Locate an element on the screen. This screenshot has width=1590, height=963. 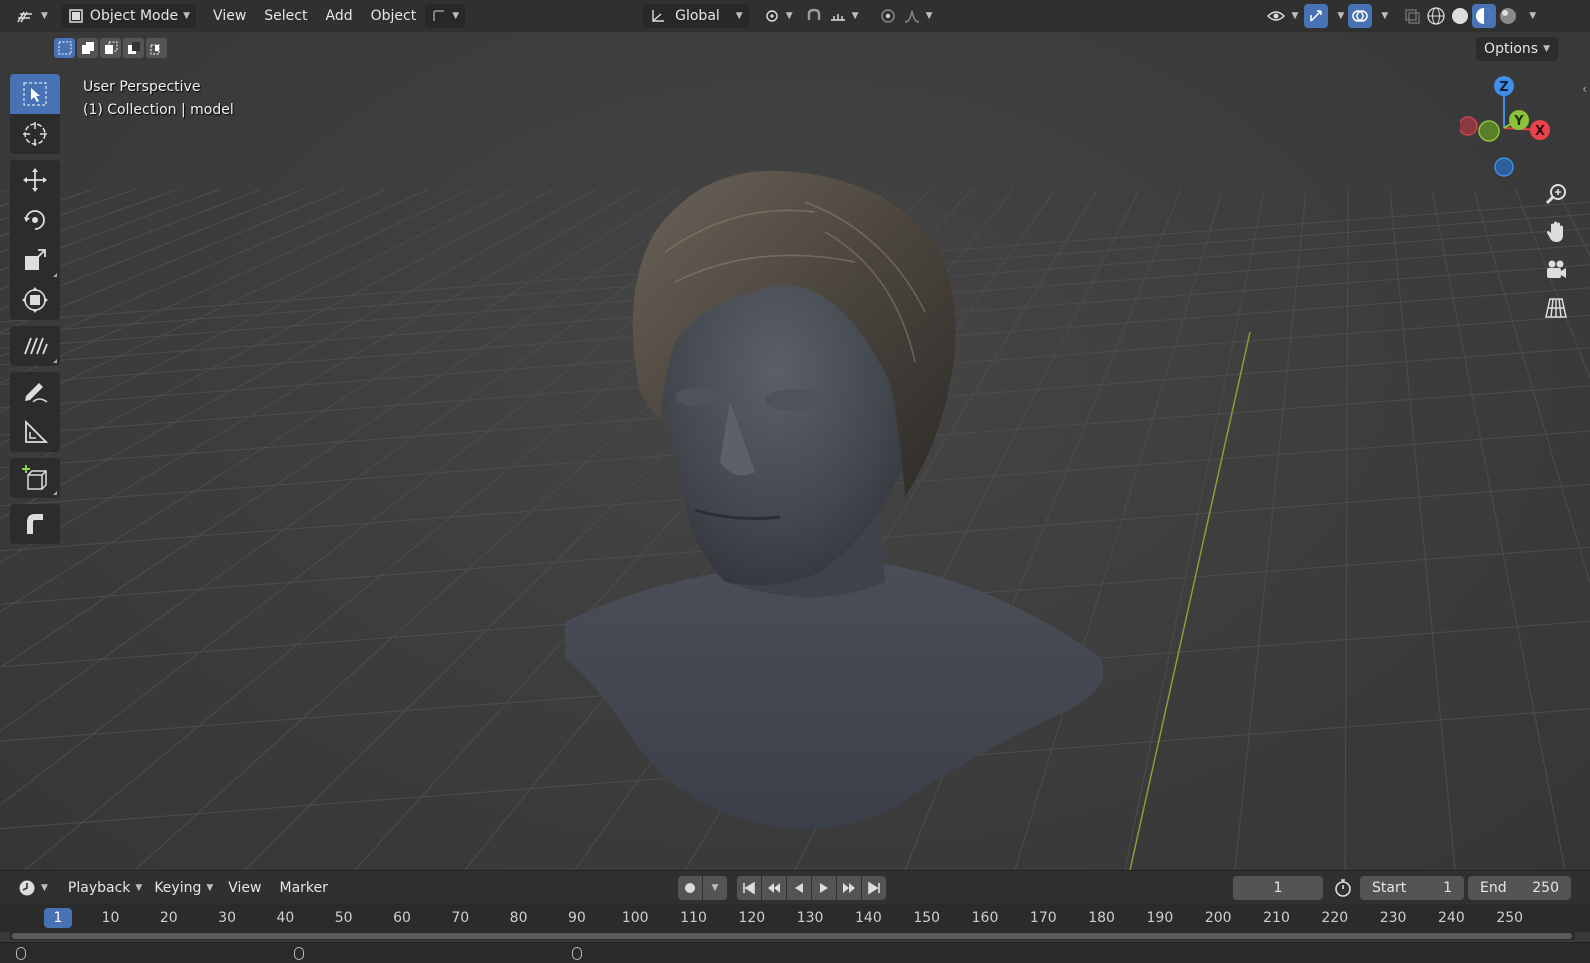
current-frame-value: 1 is located at coordinates (1278, 888).